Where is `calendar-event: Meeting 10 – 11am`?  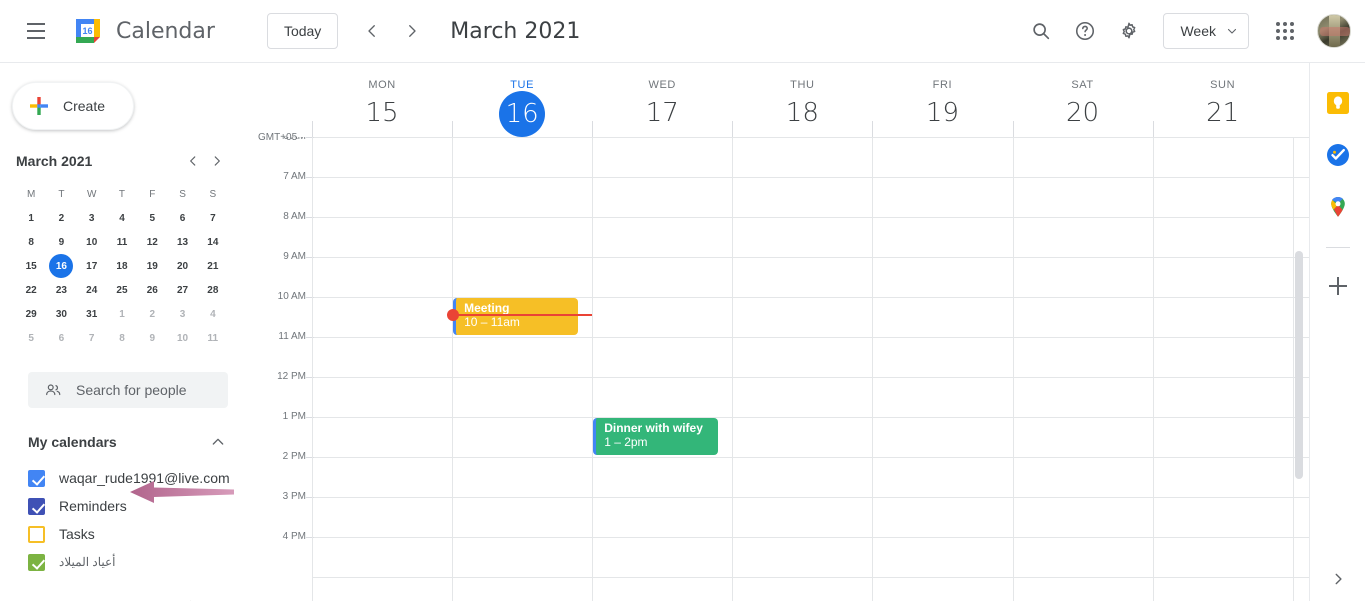 calendar-event: Meeting 10 – 11am is located at coordinates (516, 316).